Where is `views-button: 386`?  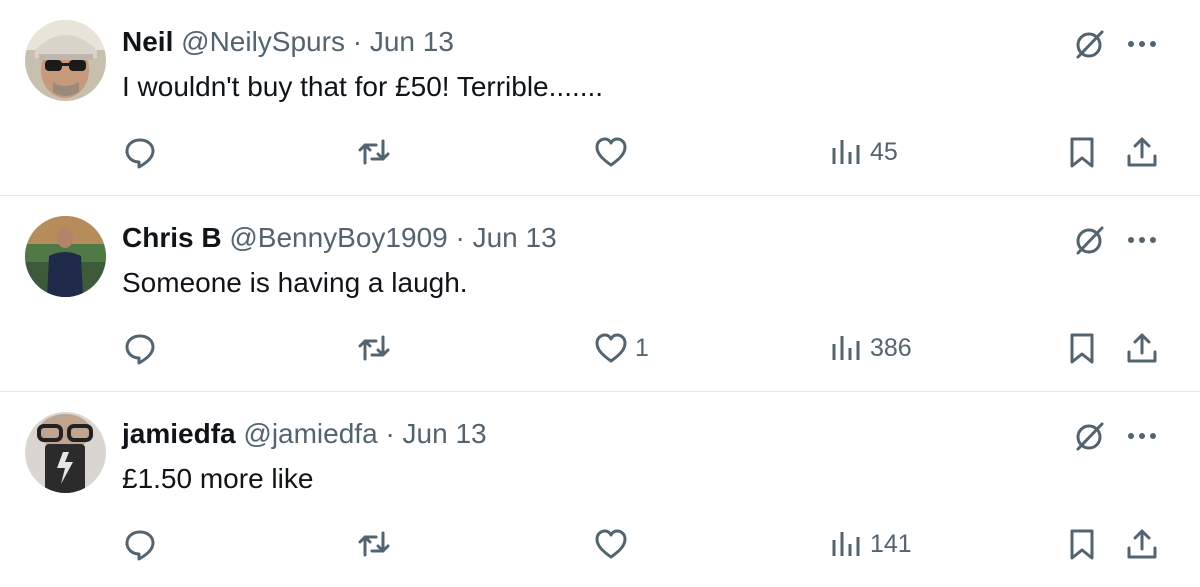
views-button: 386 is located at coordinates (870, 348).